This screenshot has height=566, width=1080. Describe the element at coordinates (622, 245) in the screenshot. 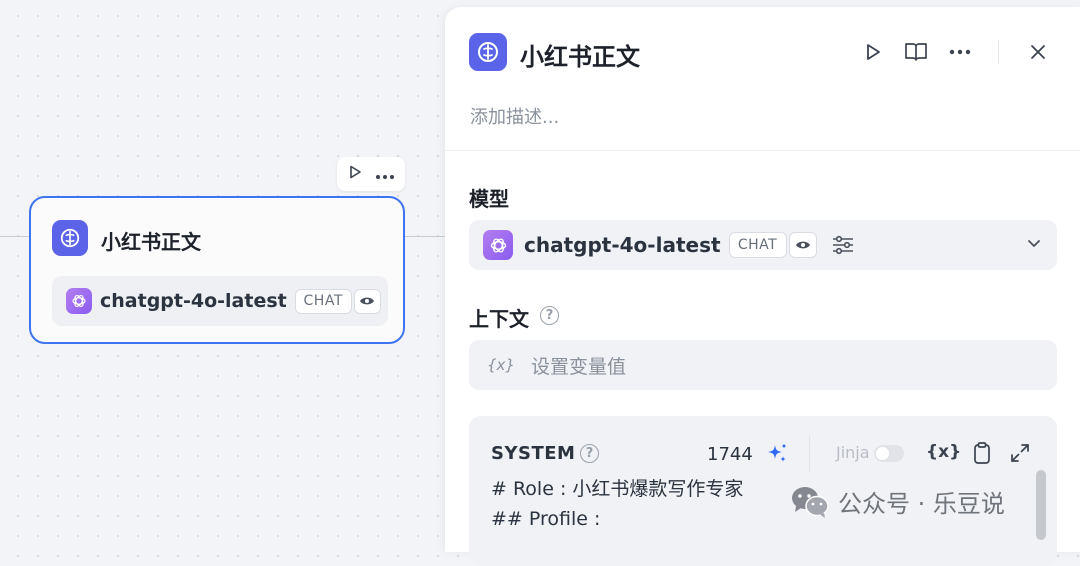

I see `model-name: chatgpt-4o-latest` at that location.